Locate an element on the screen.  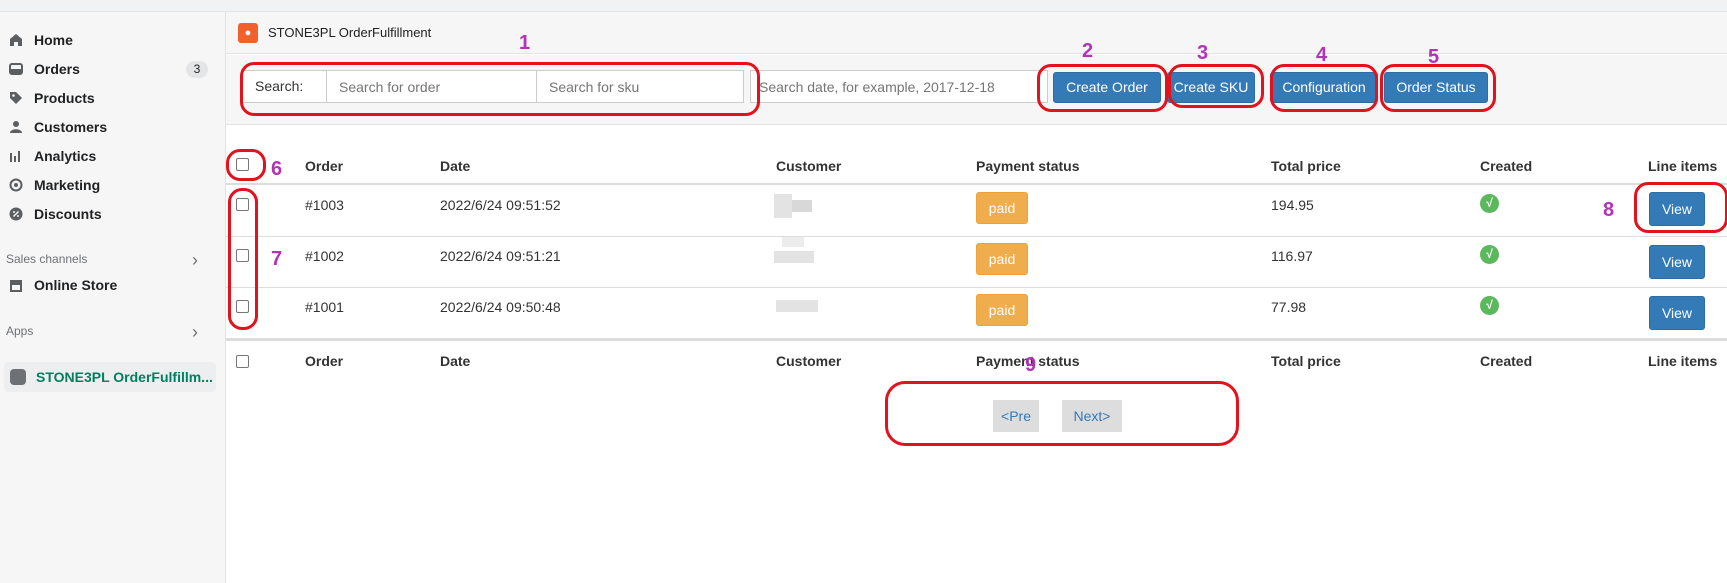
store-icon is located at coordinates (16, 285).